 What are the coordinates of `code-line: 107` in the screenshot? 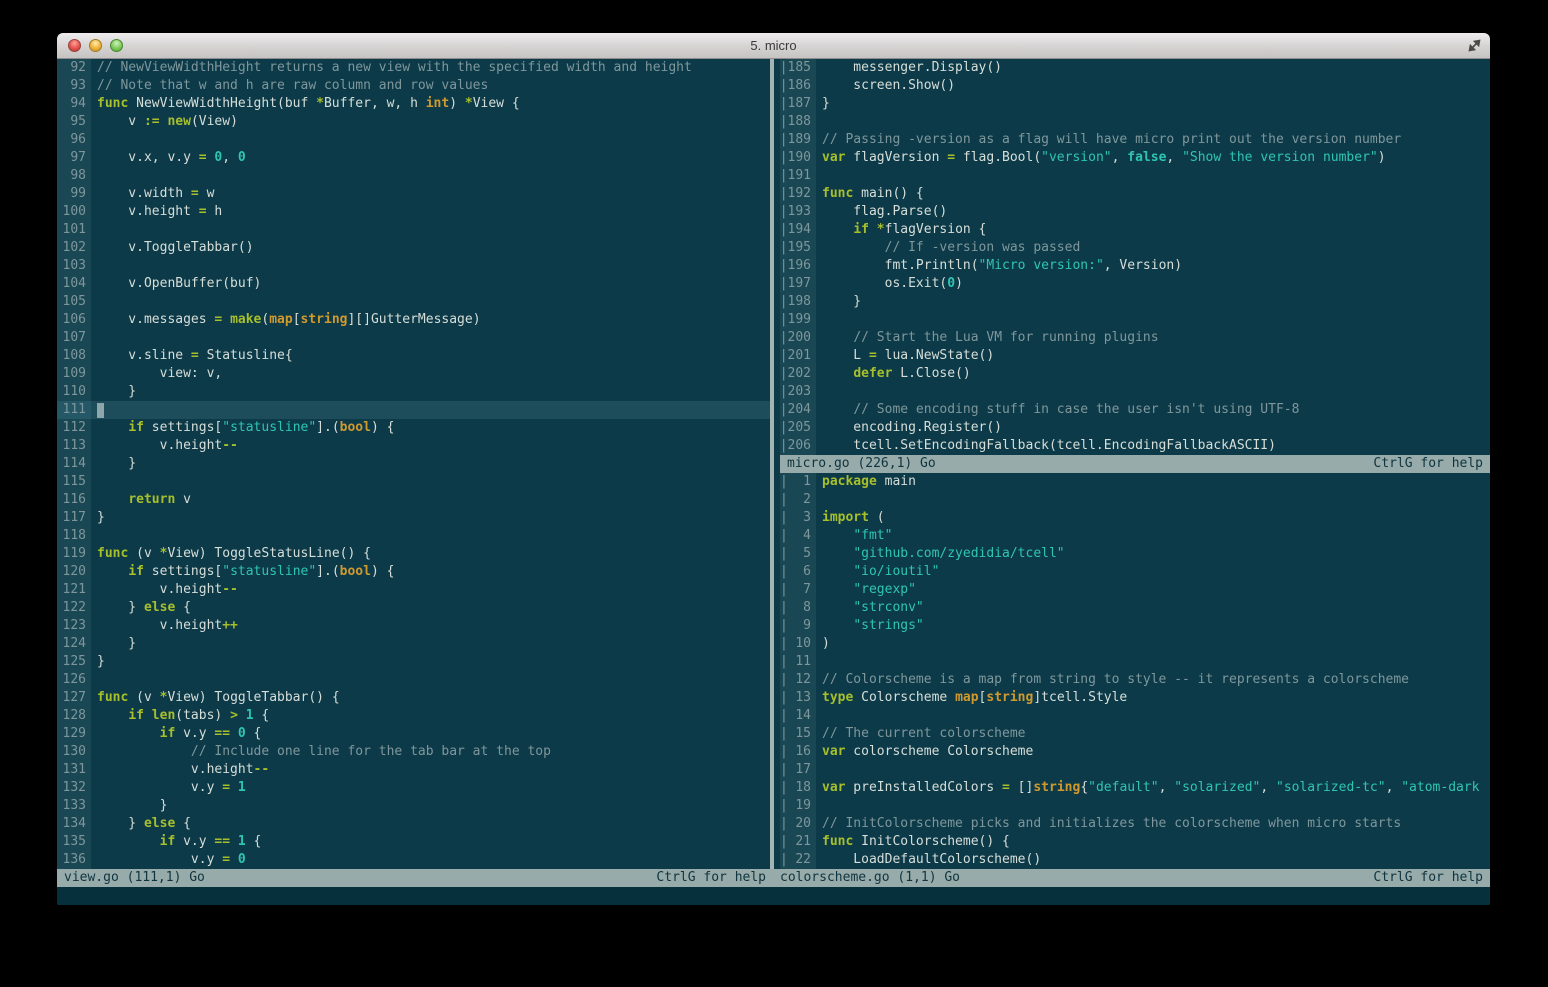 It's located at (413, 338).